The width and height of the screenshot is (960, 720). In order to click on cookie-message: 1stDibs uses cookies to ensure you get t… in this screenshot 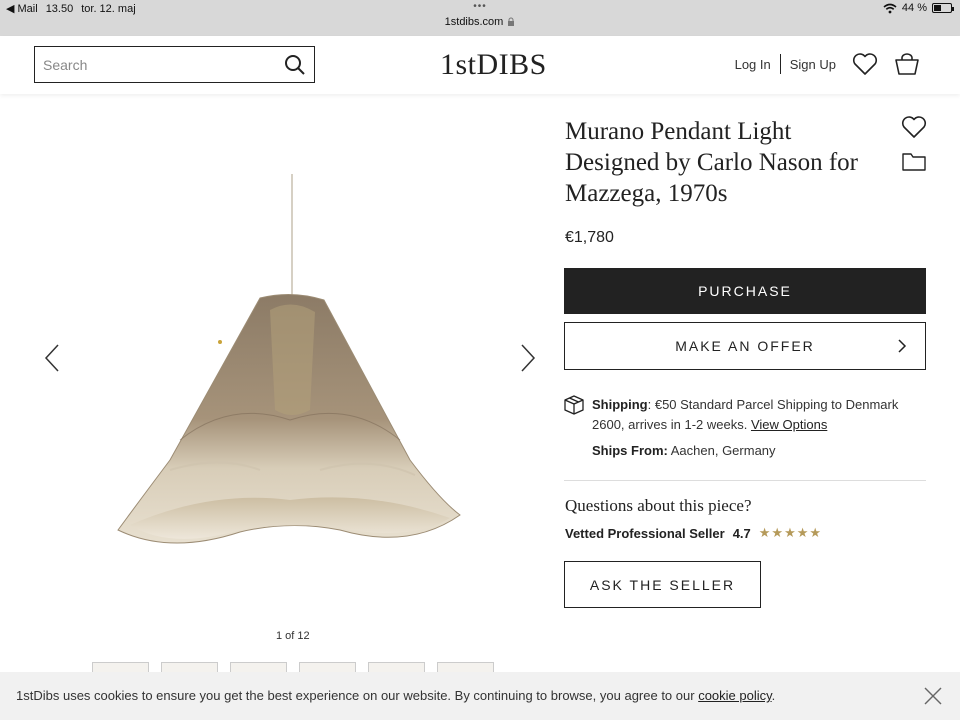, I will do `click(395, 695)`.